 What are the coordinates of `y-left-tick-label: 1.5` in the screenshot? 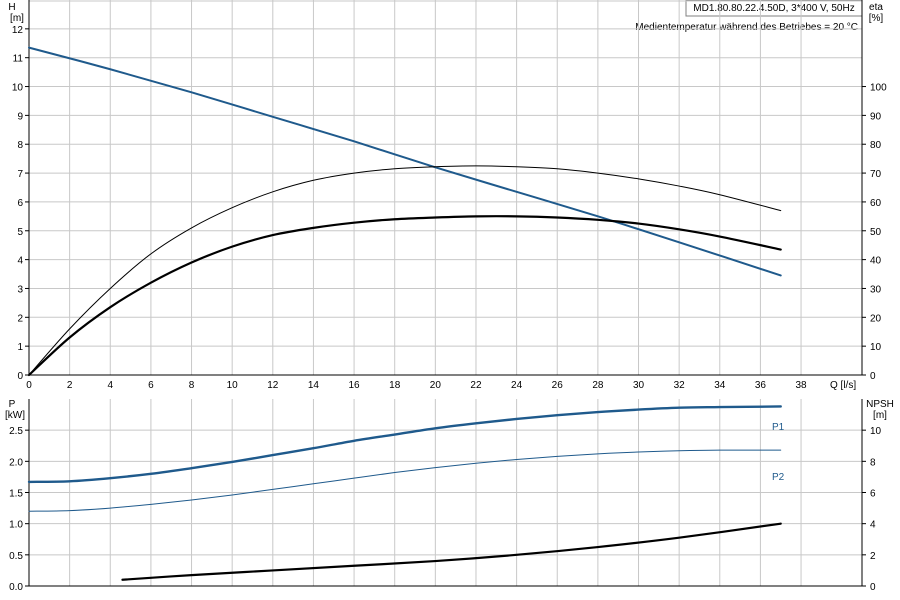 It's located at (16, 494).